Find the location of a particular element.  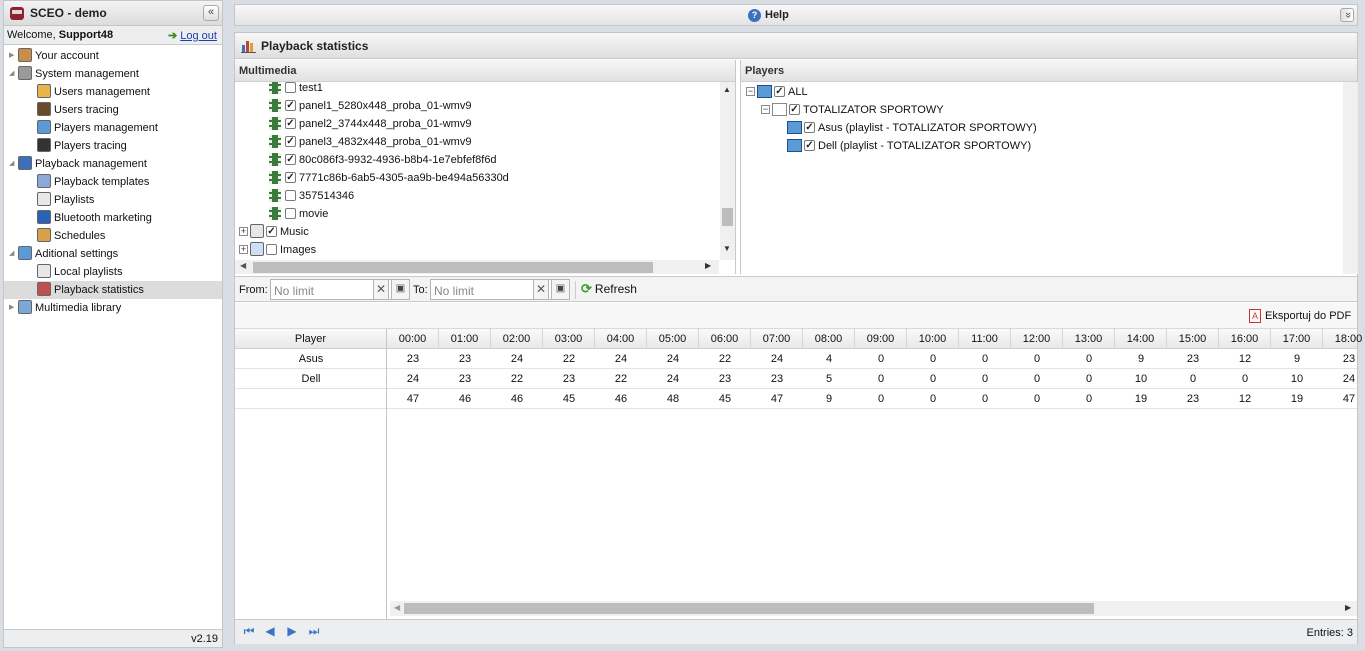

grid-header-hour: 11:00 is located at coordinates (985, 339).